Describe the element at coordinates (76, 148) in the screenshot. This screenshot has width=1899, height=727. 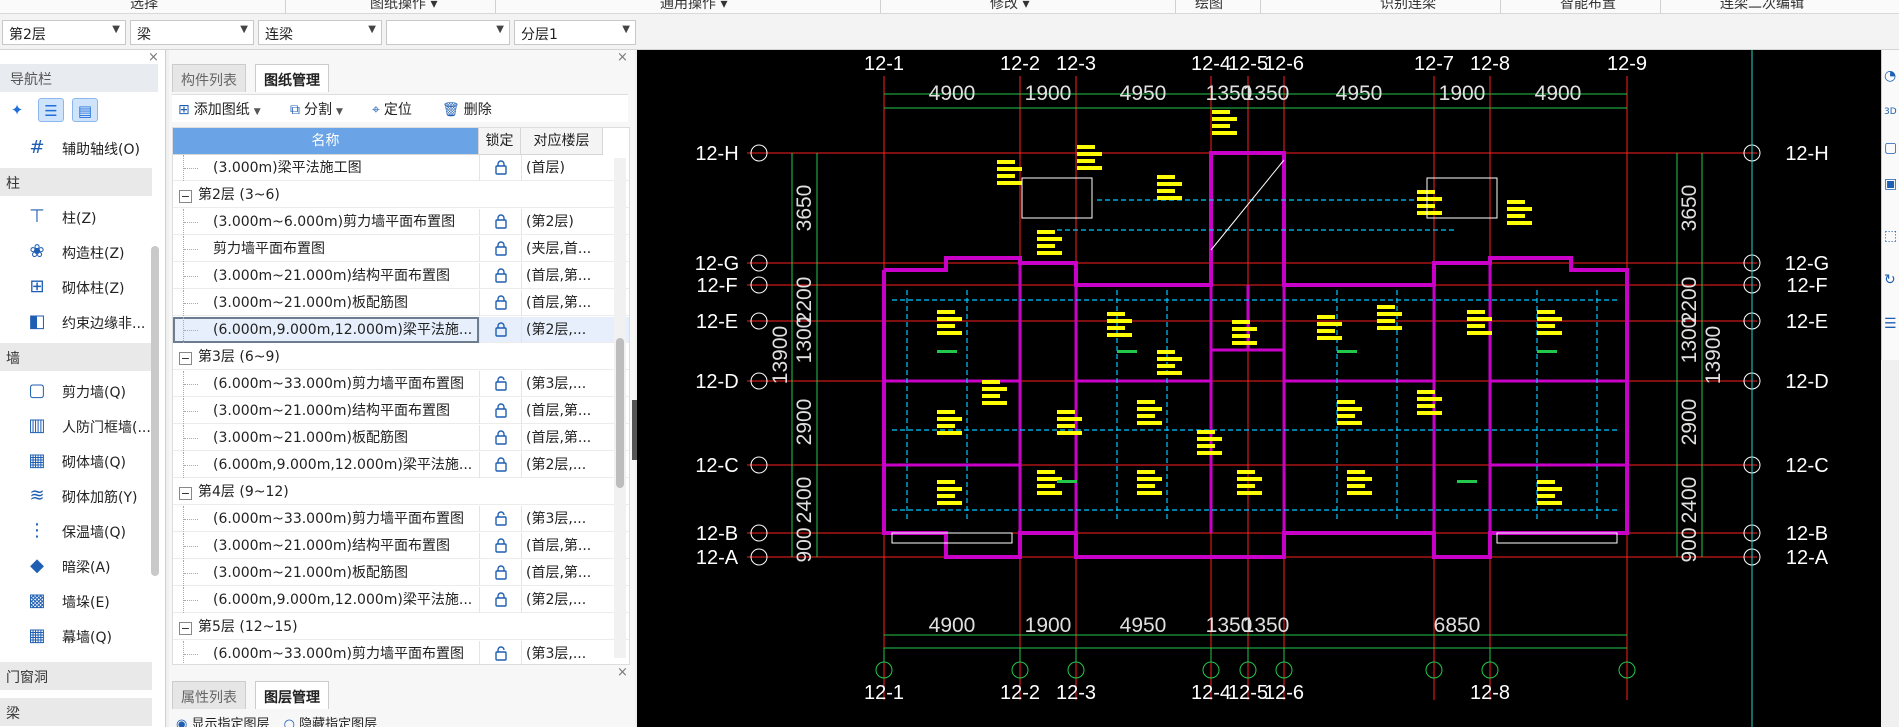
I see `nav-item-auxiliary-axis: # 辅助轴线(O)` at that location.